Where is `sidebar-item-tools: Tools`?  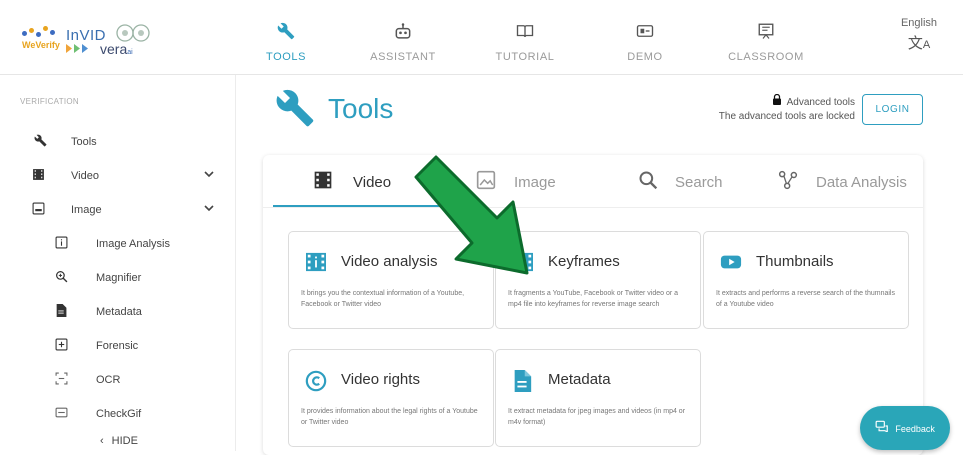
sidebar-item-tools: Tools is located at coordinates (117, 143).